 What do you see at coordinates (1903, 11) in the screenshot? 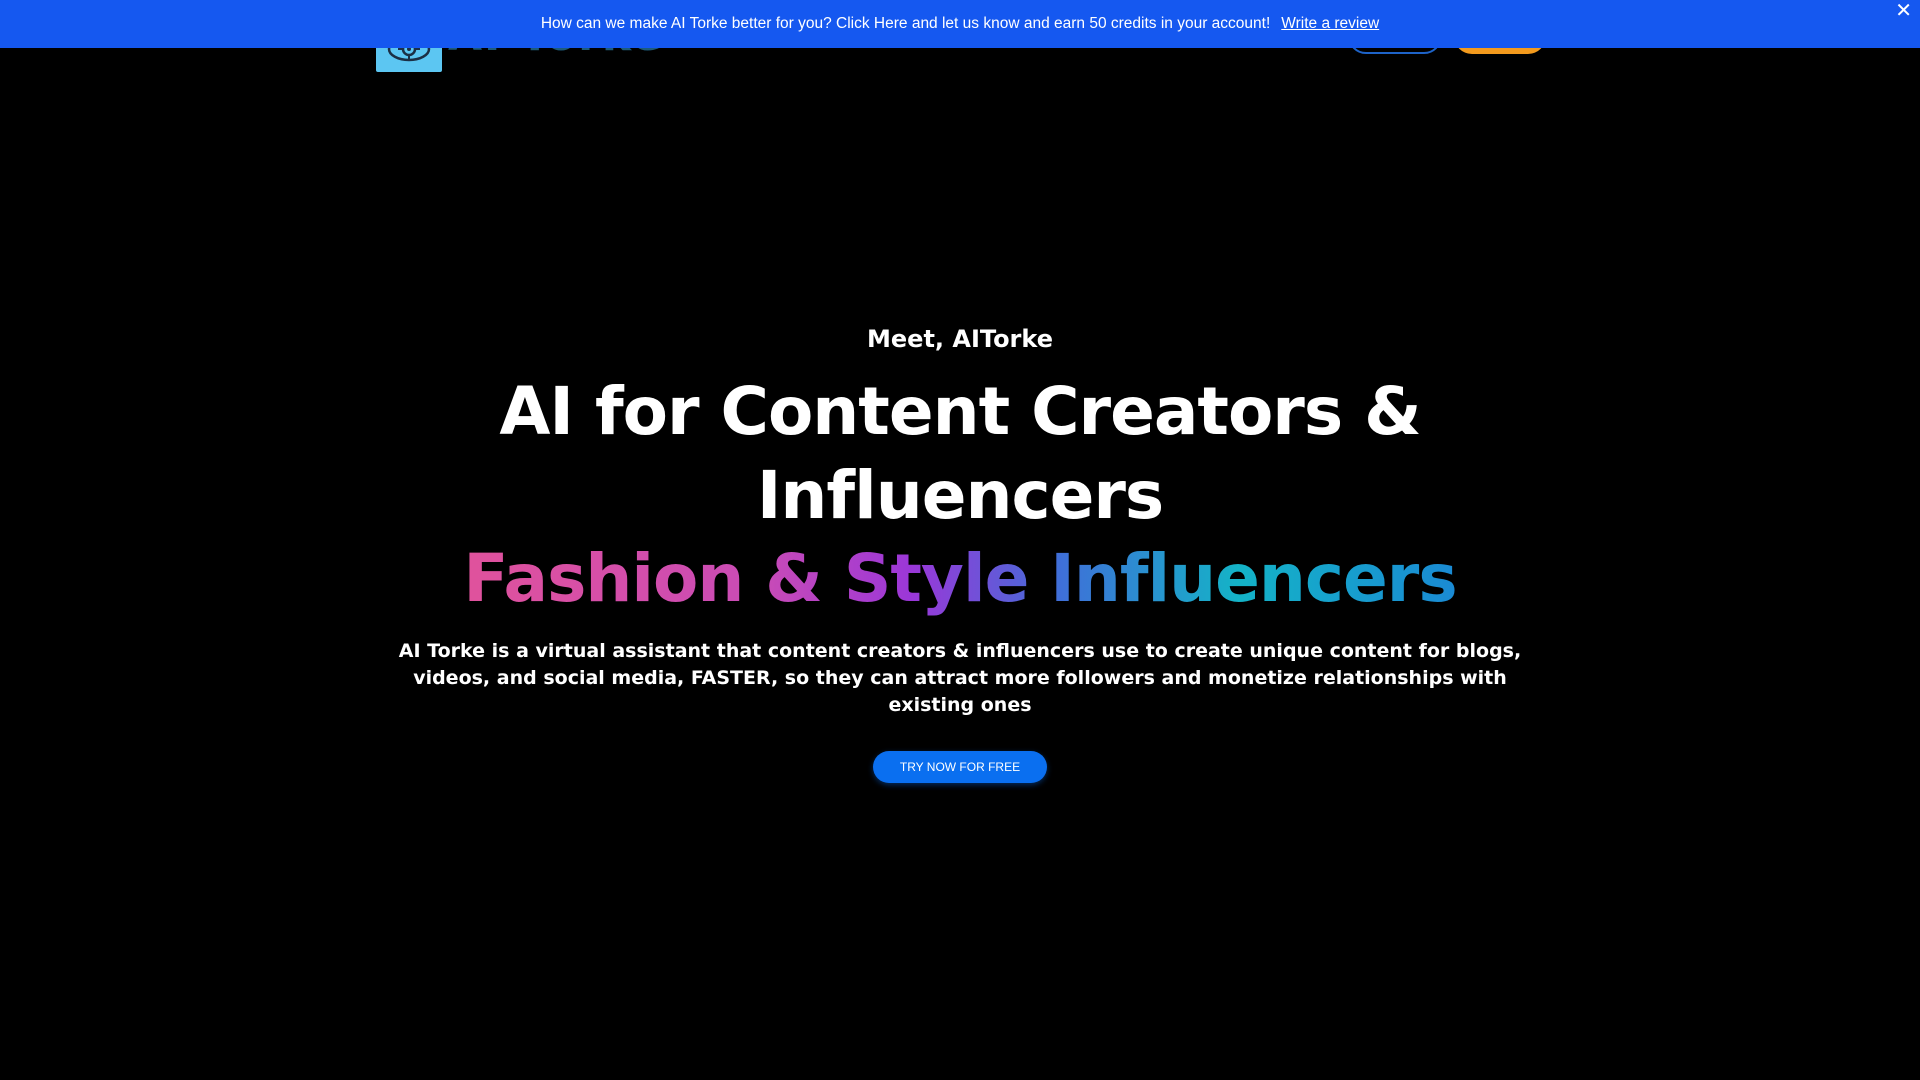
I see `close-icon: ✕` at bounding box center [1903, 11].